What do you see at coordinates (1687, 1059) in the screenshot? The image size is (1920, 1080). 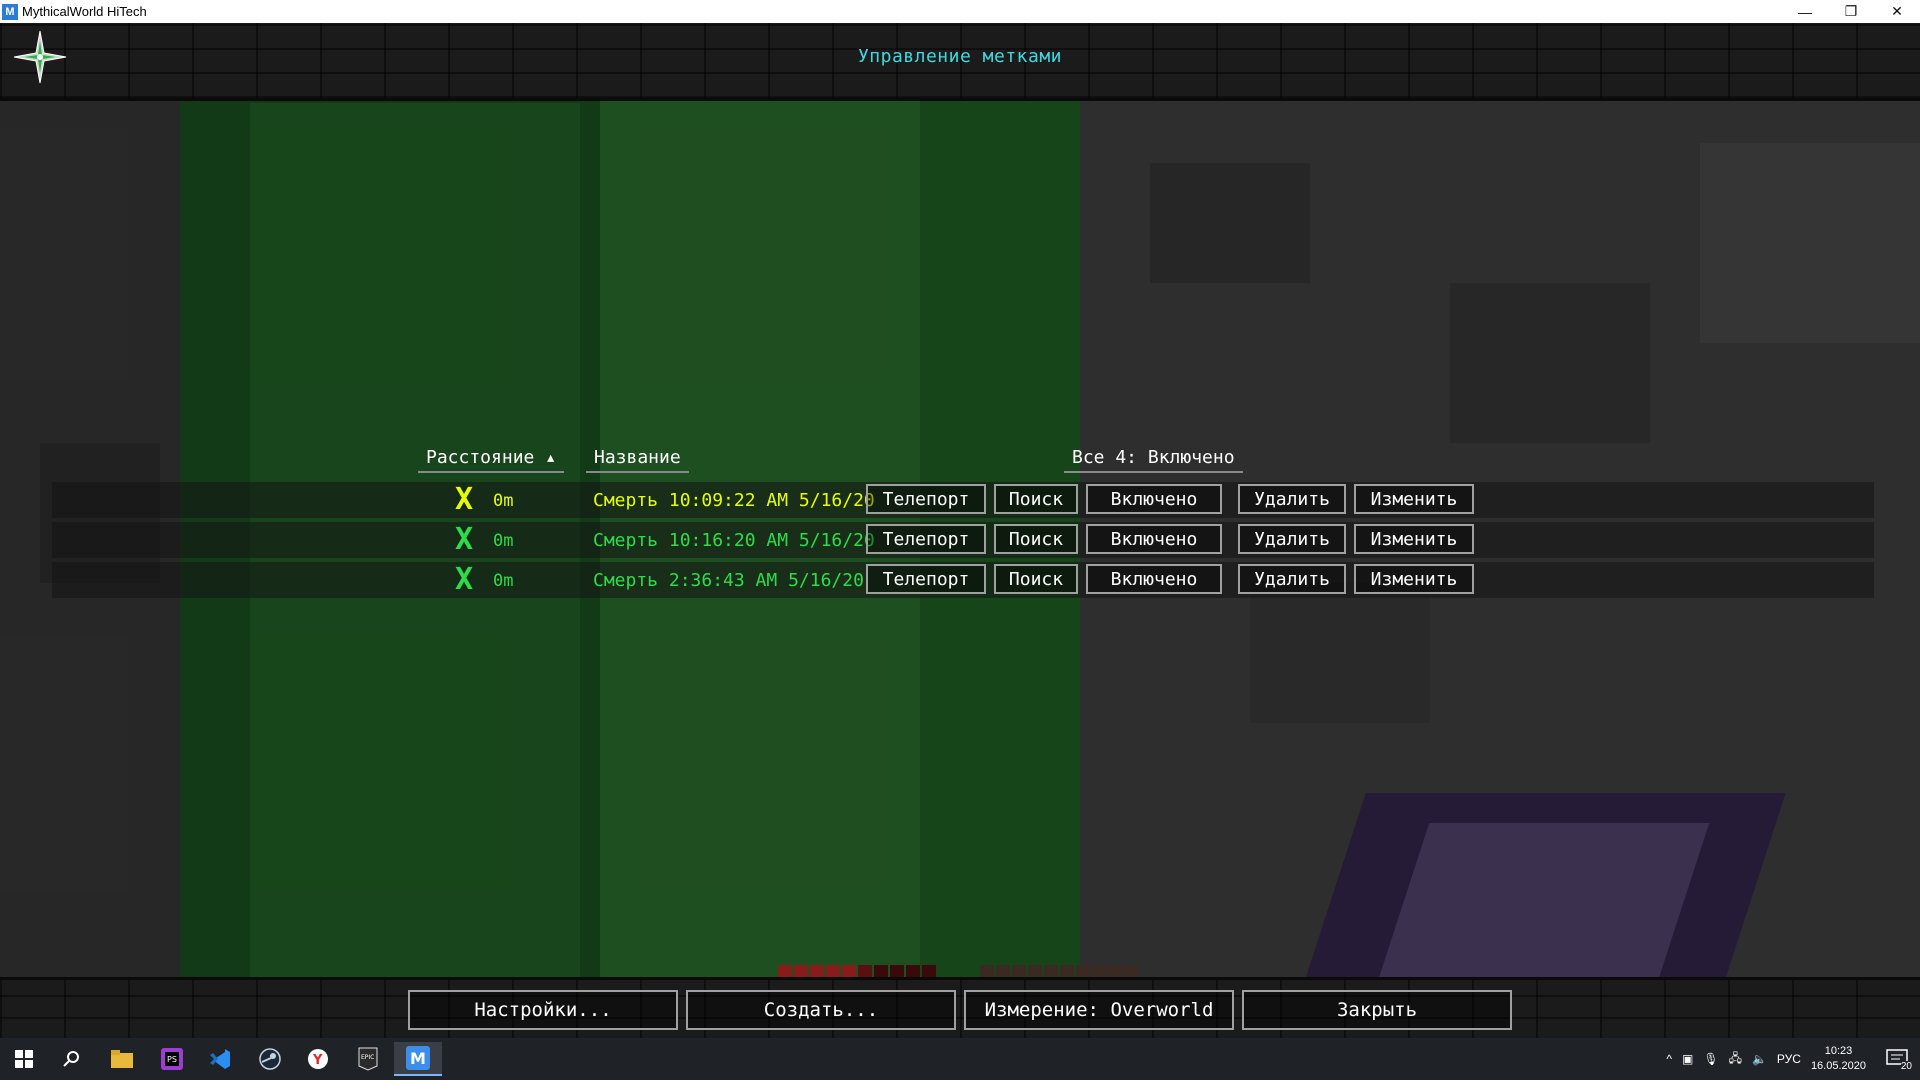 I see `tray-epic-icon: ▣` at bounding box center [1687, 1059].